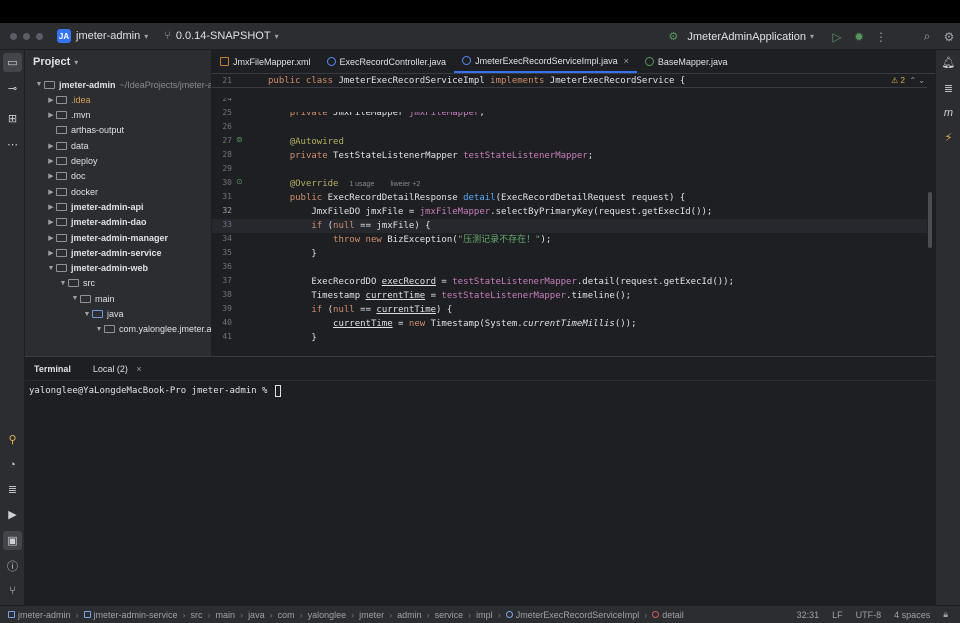  I want to click on tree-item: ▶ docker, so click(72, 191).